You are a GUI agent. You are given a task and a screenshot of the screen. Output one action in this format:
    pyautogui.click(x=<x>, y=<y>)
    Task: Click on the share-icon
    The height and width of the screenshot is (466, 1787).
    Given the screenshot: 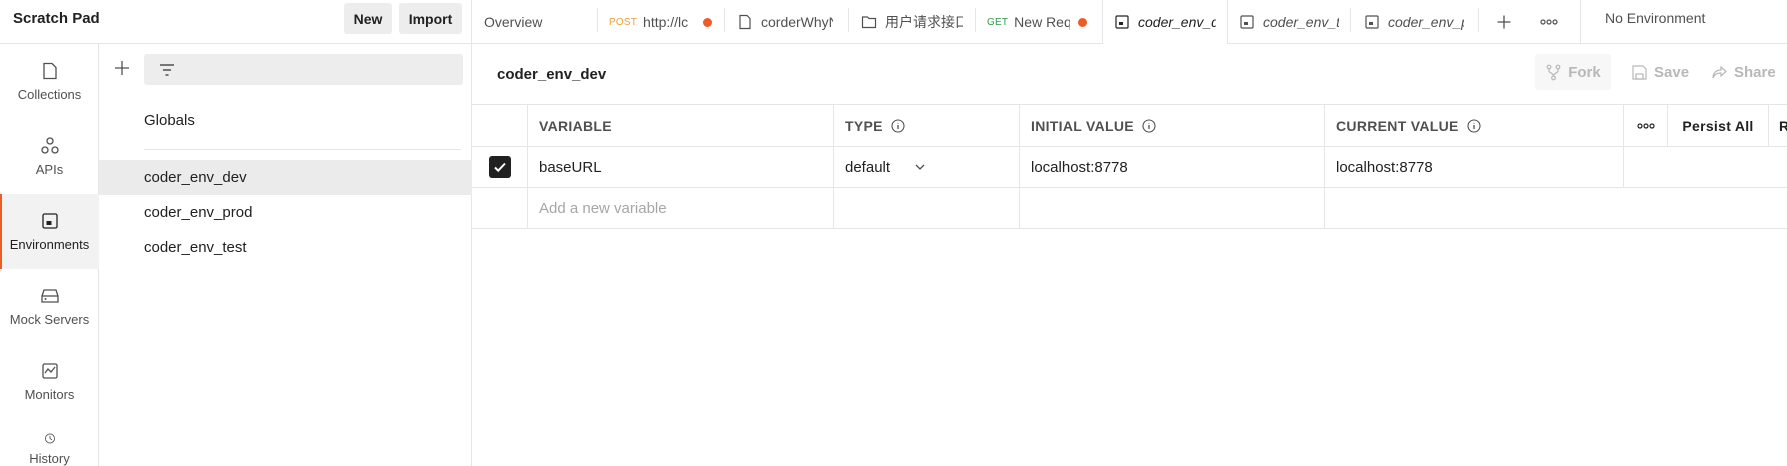 What is the action you would take?
    pyautogui.click(x=1719, y=71)
    